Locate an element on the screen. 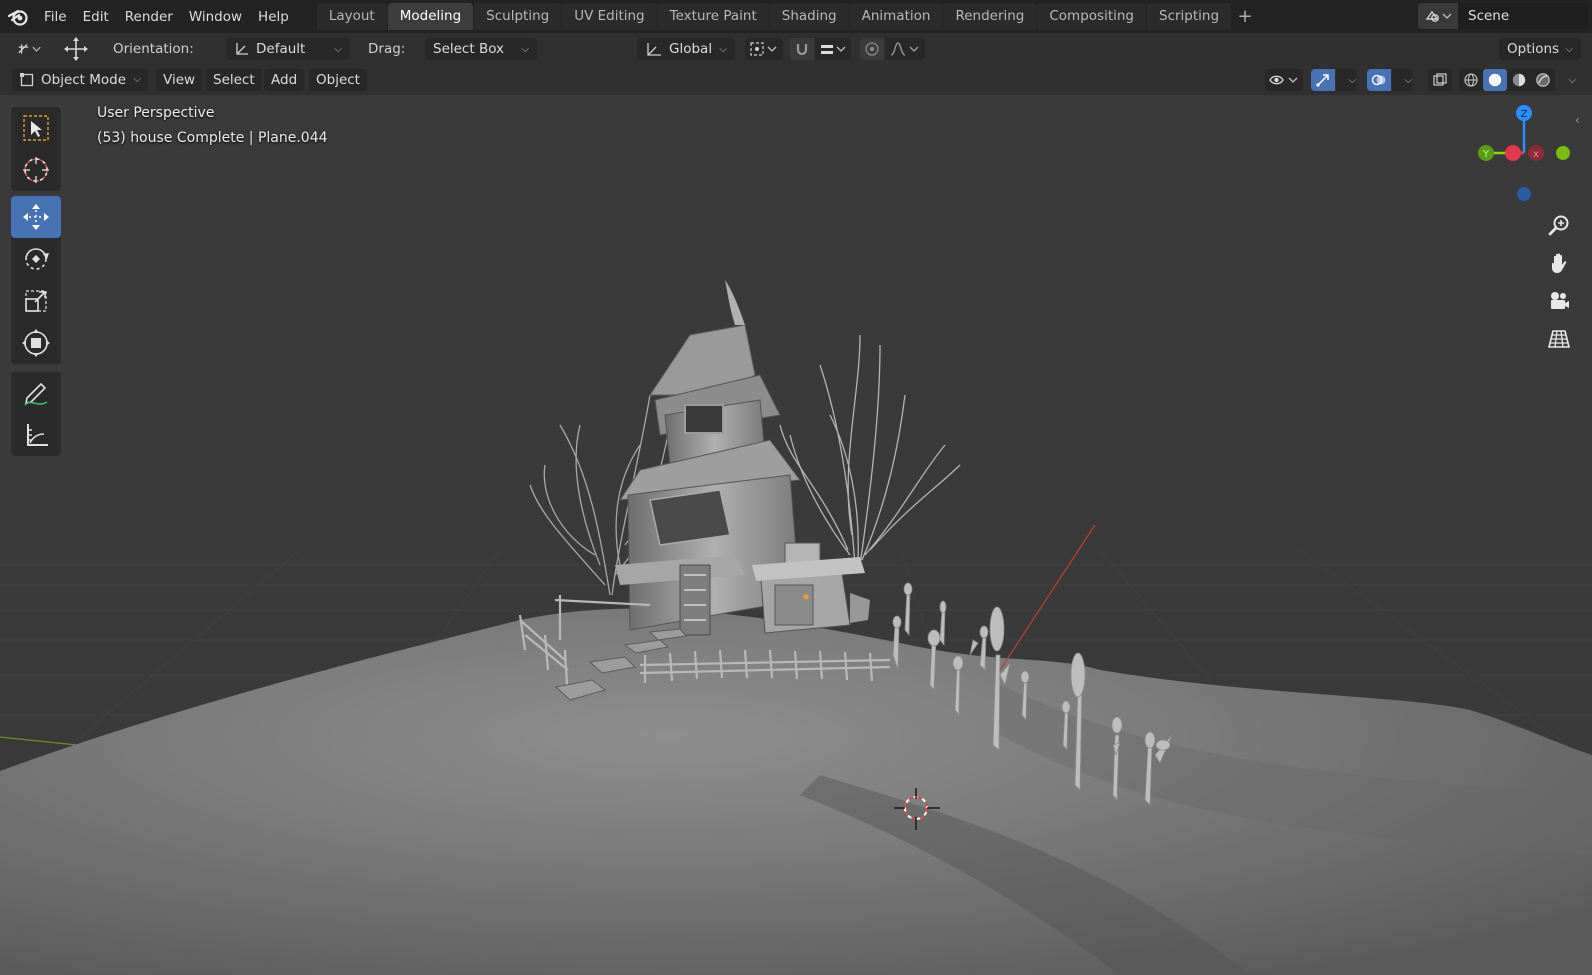 The width and height of the screenshot is (1592, 975). transform-orientation-value: Global is located at coordinates (691, 49).